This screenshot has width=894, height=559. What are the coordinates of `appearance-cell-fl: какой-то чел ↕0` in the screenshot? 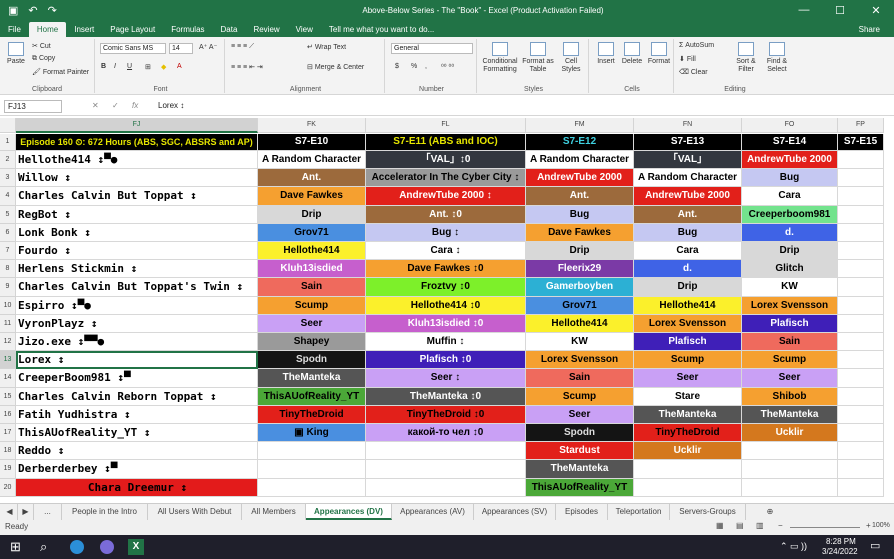 It's located at (446, 433).